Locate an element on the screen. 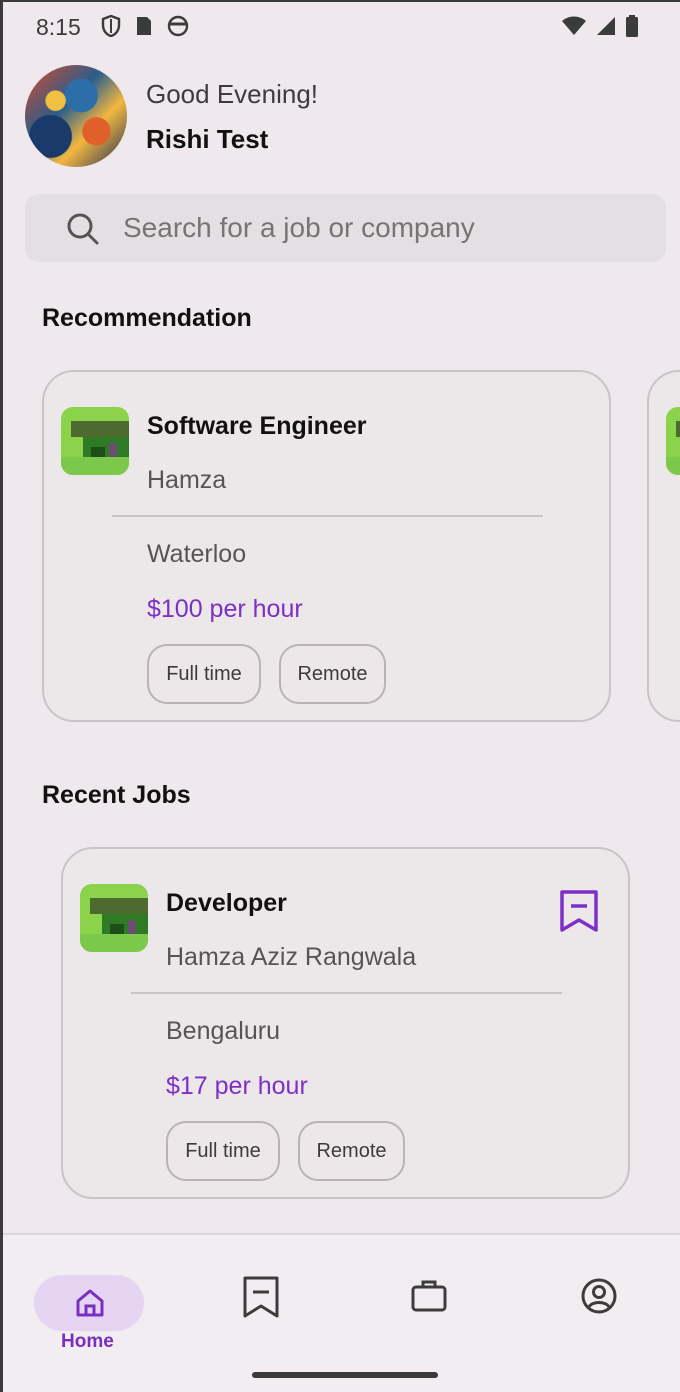 Image resolution: width=680 pixels, height=1392 pixels. search-input is located at coordinates (383, 228).